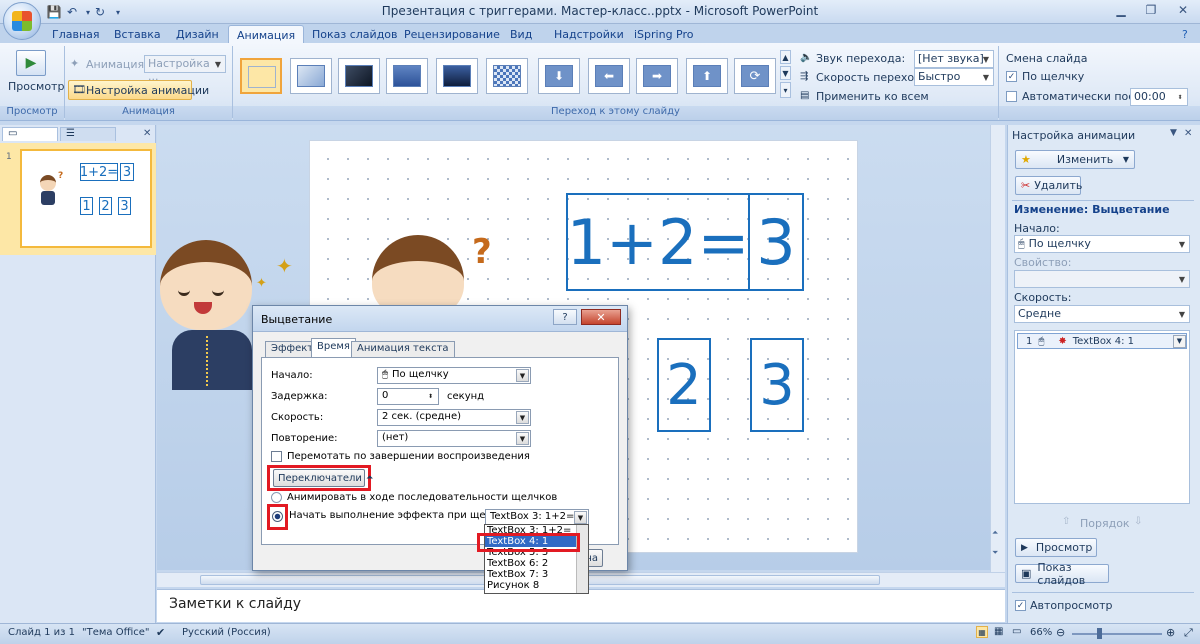 Image resolution: width=1200 pixels, height=644 pixels. I want to click on textbox-option-3: 3, so click(777, 385).